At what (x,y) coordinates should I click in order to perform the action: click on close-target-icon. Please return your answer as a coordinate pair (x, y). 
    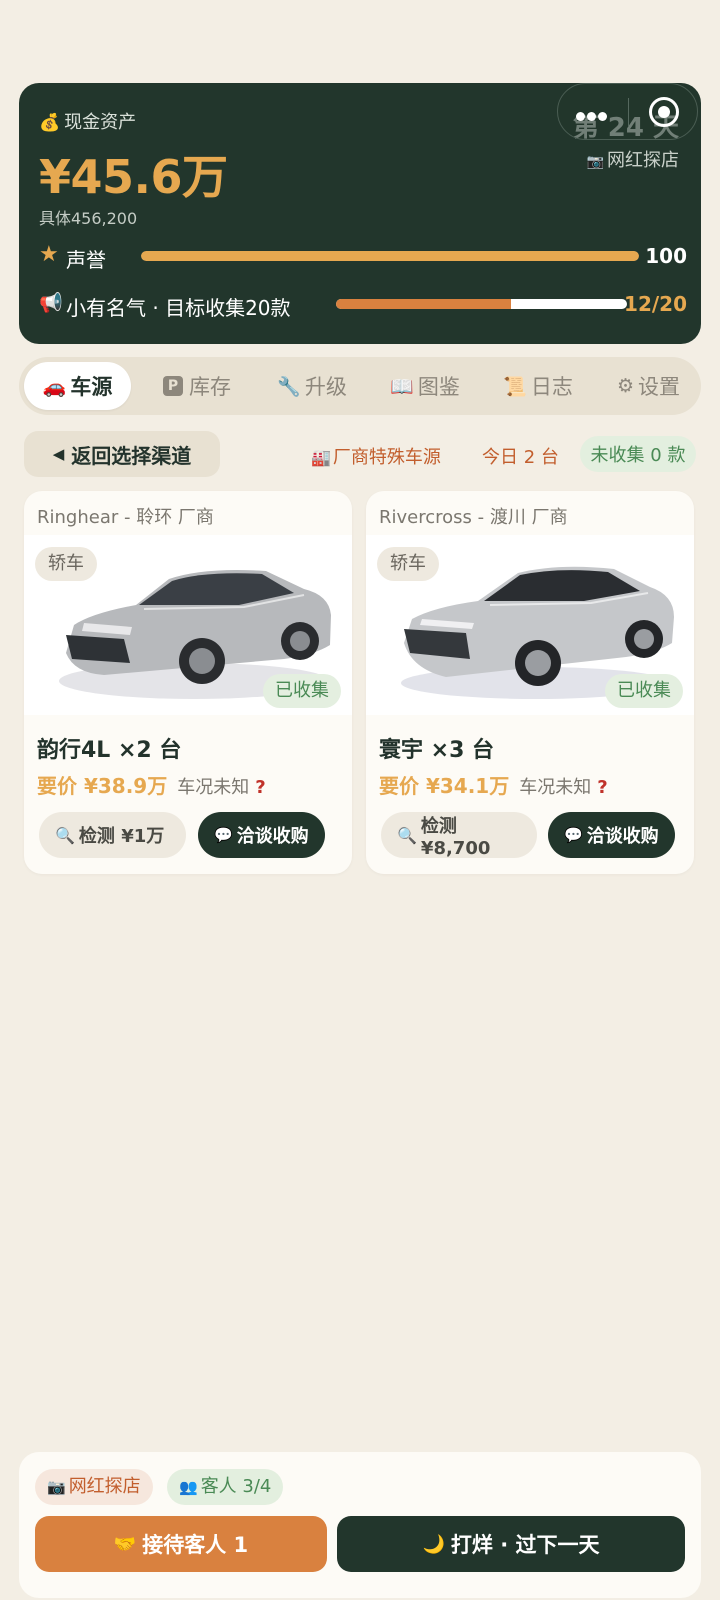
    Looking at the image, I should click on (664, 112).